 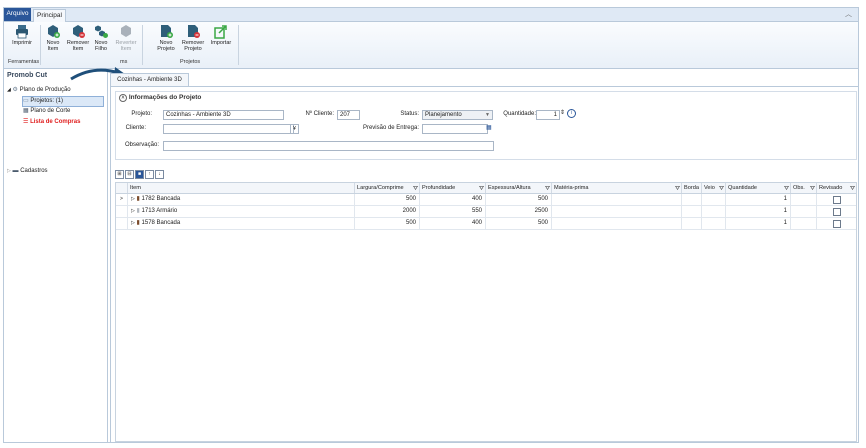 I want to click on table-row: ▷ ▮ 1578 Bancada 500 400 500 1, so click(x=486, y=224).